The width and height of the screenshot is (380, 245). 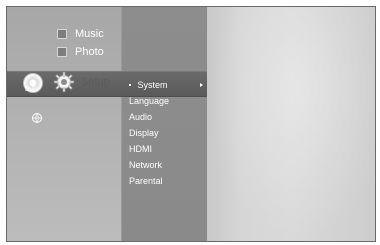 What do you see at coordinates (149, 101) in the screenshot?
I see `submenu-item-language-label: Language` at bounding box center [149, 101].